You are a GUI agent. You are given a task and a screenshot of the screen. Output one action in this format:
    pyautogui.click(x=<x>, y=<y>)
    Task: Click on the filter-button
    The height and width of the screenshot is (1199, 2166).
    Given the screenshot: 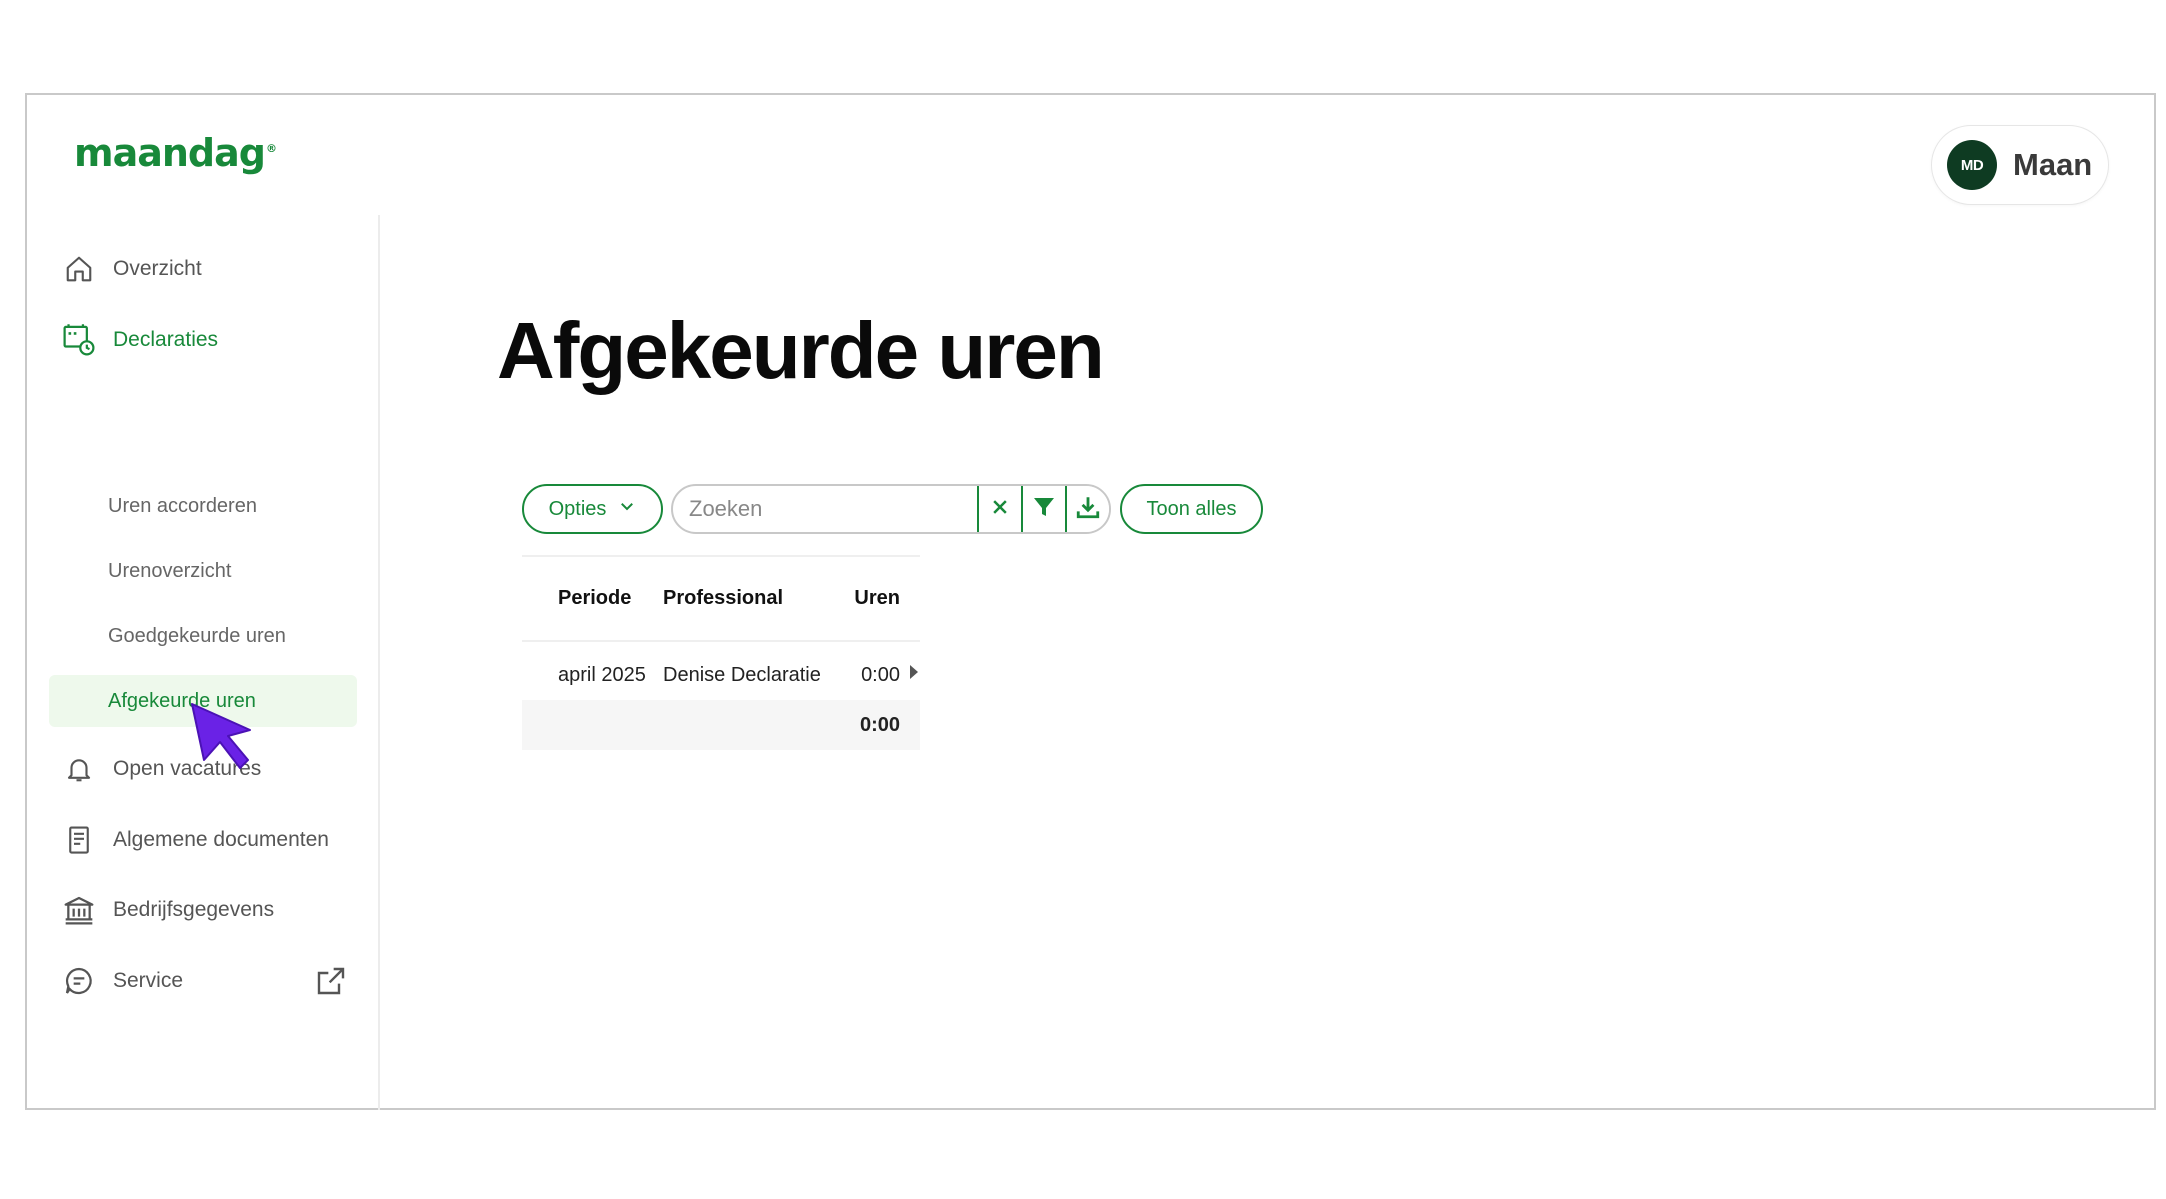 What is the action you would take?
    pyautogui.click(x=1043, y=509)
    